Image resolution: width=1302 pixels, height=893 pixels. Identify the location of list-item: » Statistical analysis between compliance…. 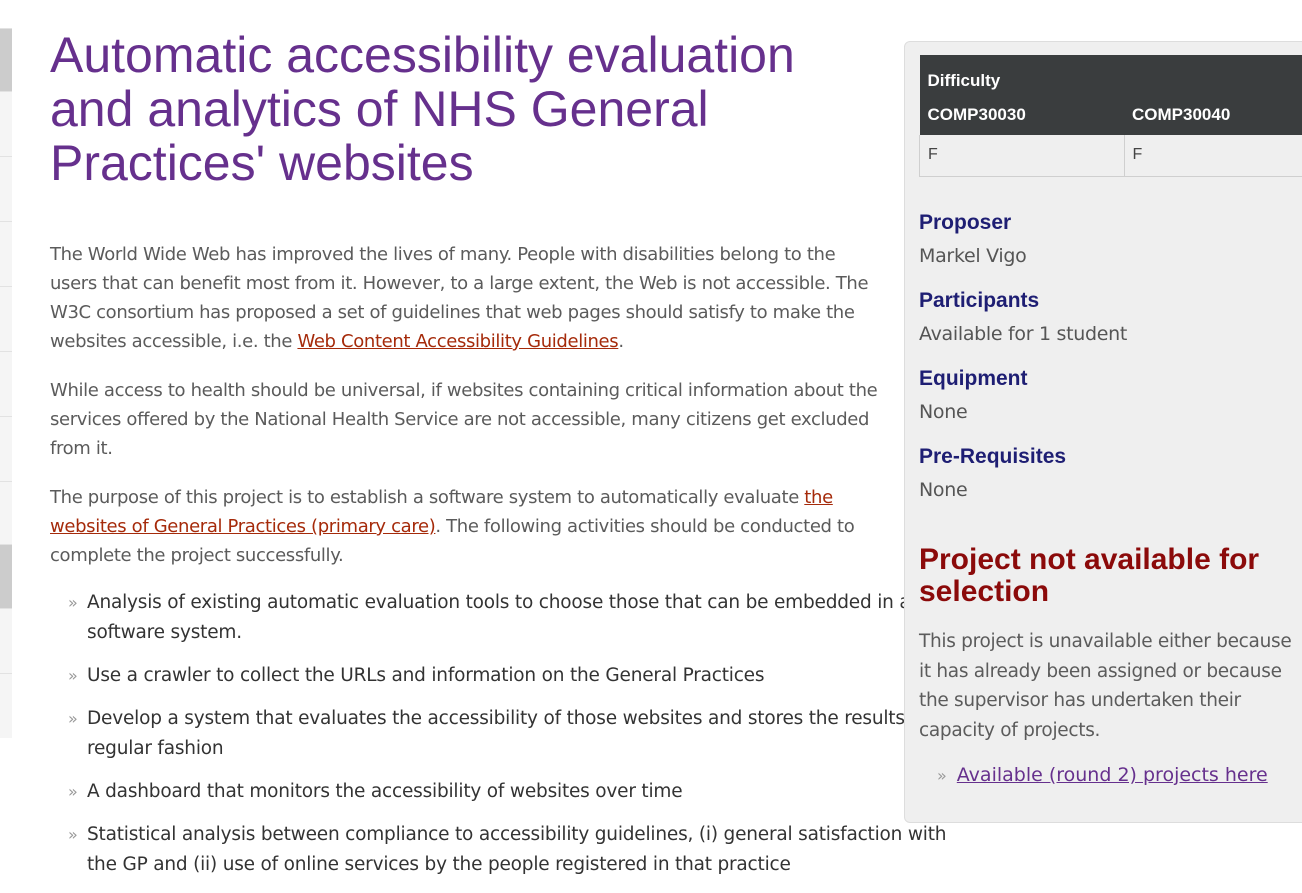
(518, 850).